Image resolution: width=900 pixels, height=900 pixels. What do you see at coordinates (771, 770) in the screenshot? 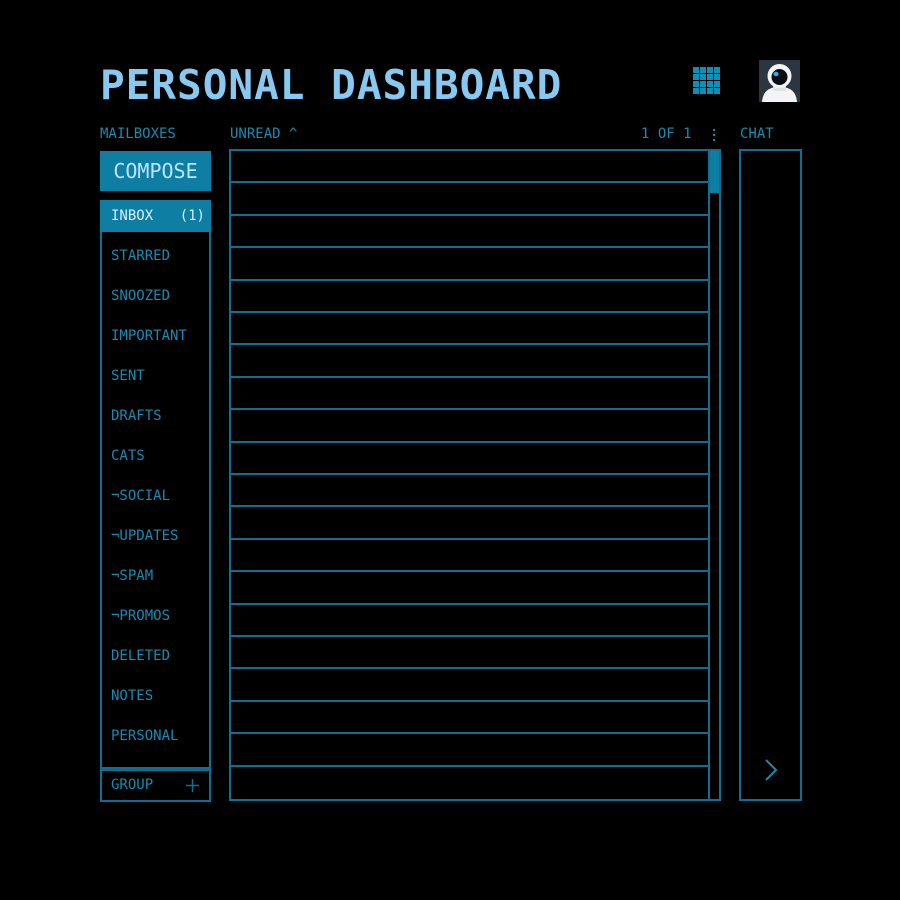
I see `chevron-right-icon` at bounding box center [771, 770].